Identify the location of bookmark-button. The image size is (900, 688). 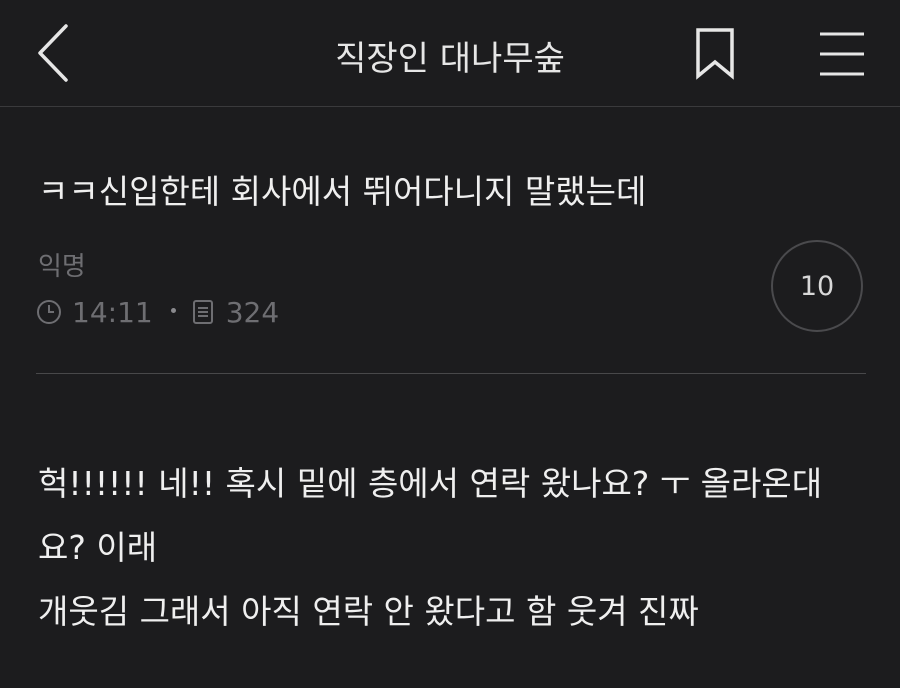
(716, 54).